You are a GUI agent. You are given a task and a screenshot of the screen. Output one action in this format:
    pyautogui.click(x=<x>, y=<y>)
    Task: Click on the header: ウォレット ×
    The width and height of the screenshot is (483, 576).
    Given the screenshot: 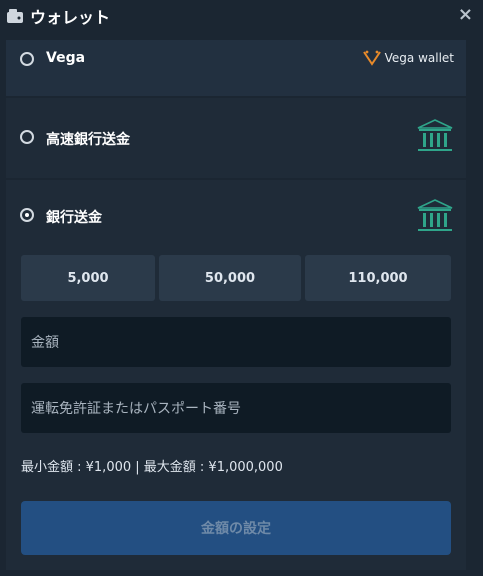 What is the action you would take?
    pyautogui.click(x=241, y=16)
    